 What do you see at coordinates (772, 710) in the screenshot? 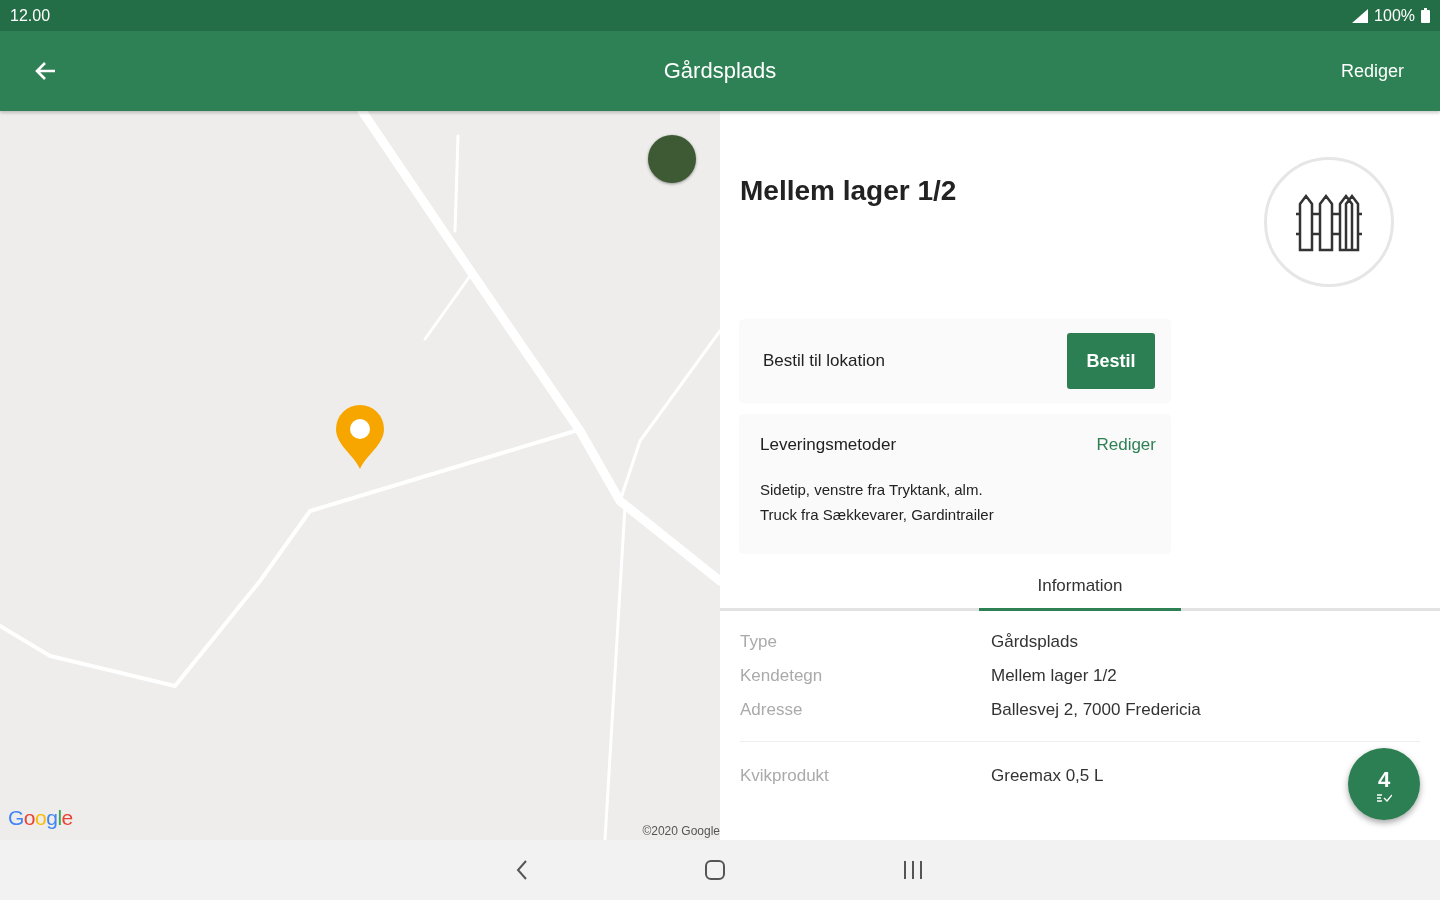
I see `field-label: Adresse` at bounding box center [772, 710].